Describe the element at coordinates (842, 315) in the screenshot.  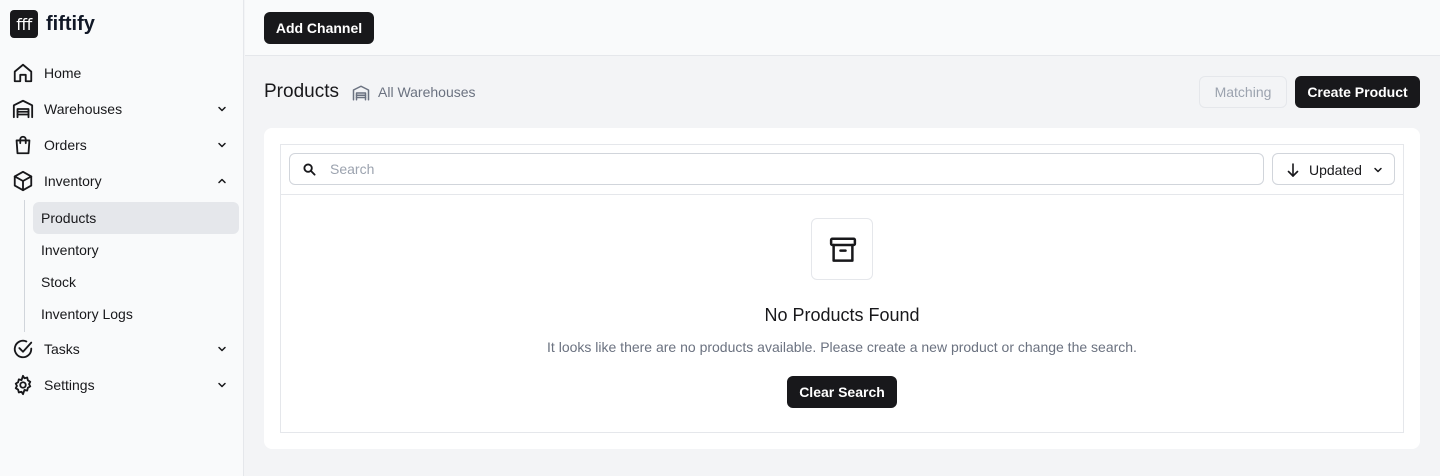
I see `empty-state-title: No Products Found` at that location.